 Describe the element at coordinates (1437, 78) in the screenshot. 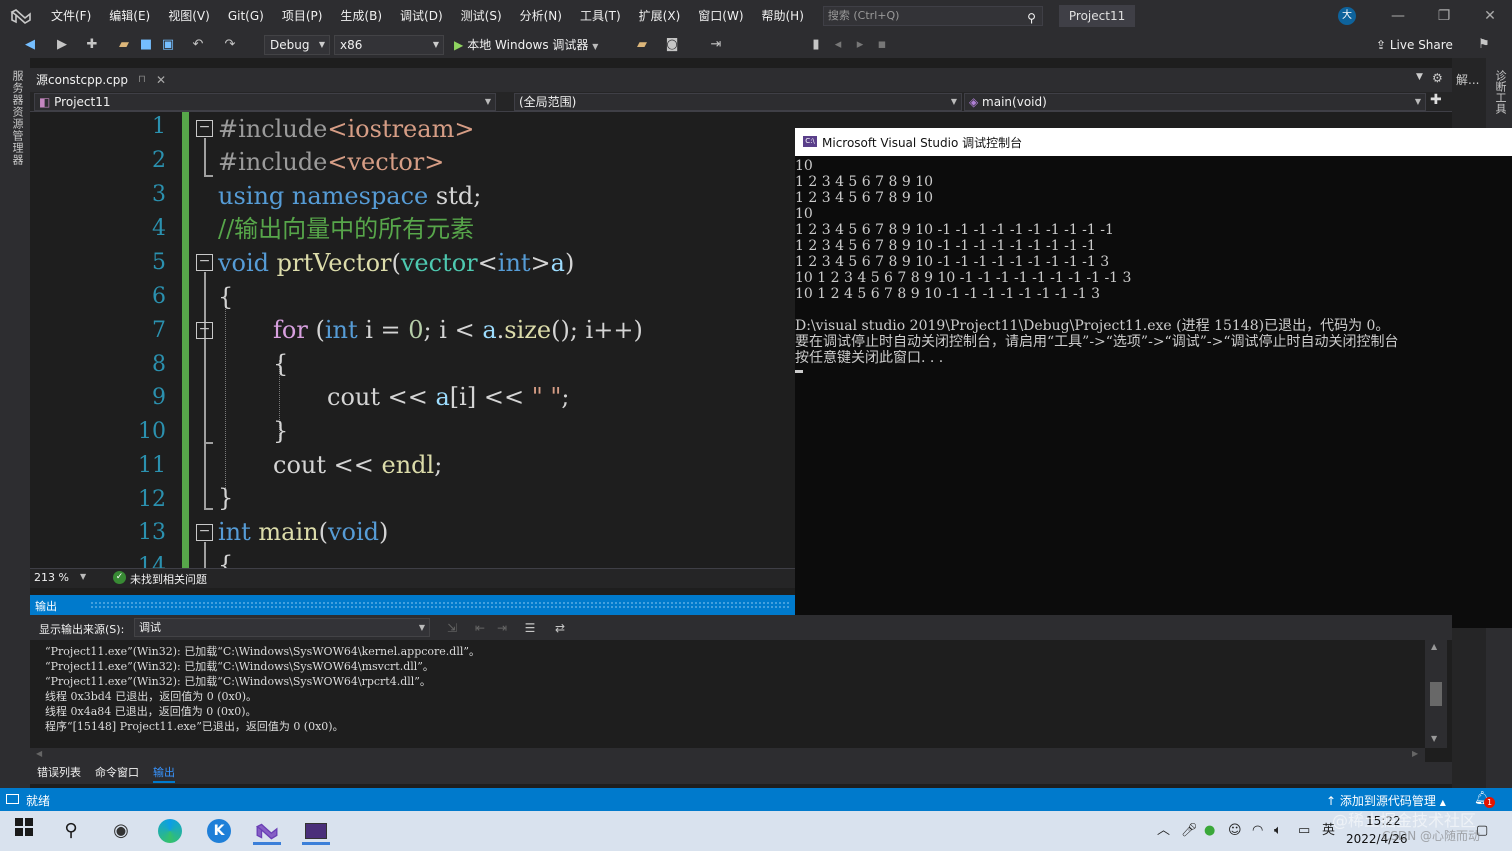

I see `gear-icon: ⚙` at that location.